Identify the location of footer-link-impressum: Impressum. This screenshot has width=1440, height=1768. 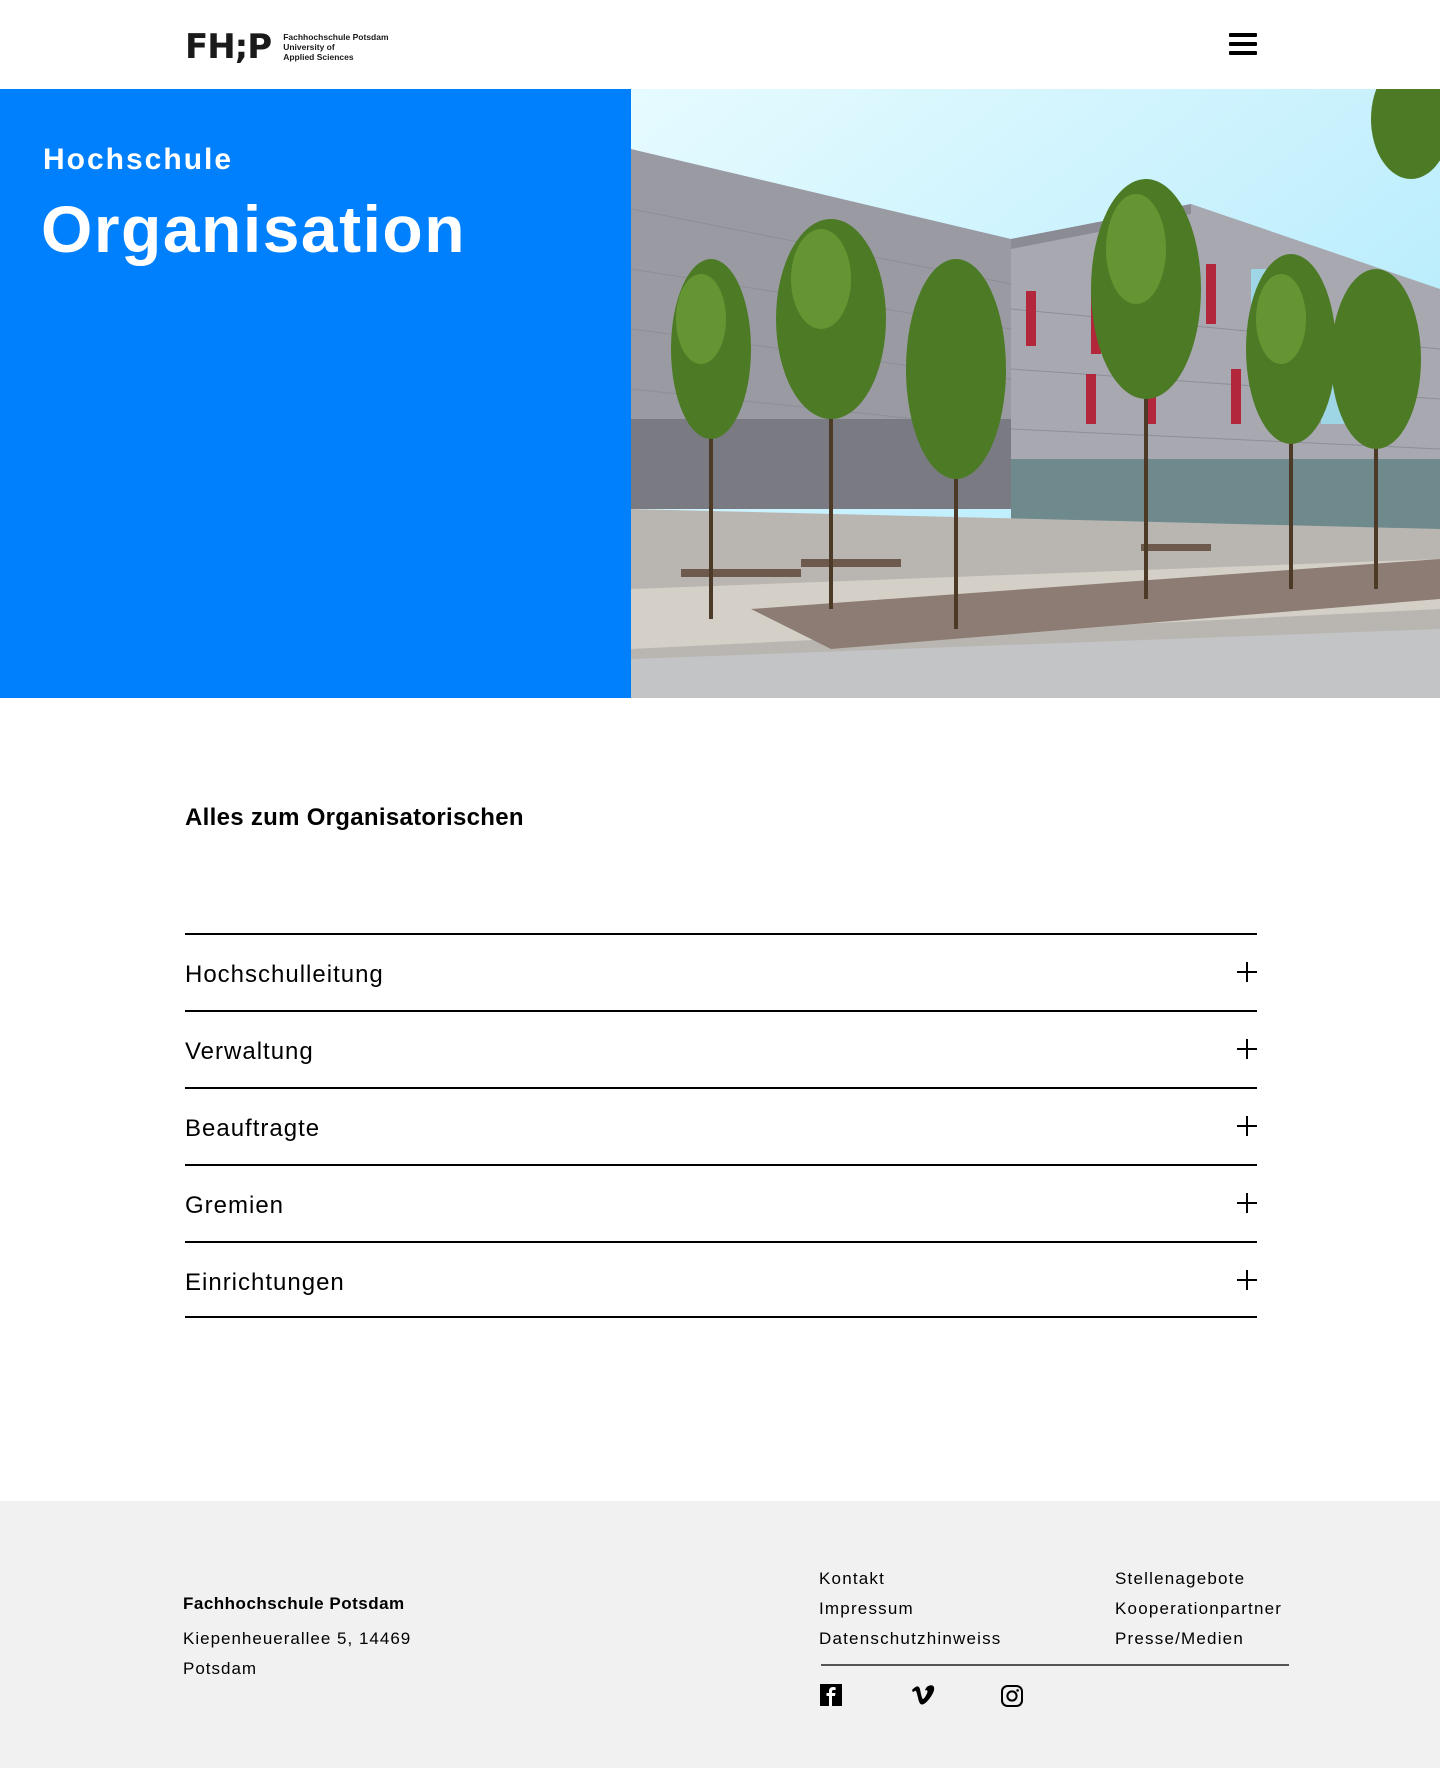
(910, 1609).